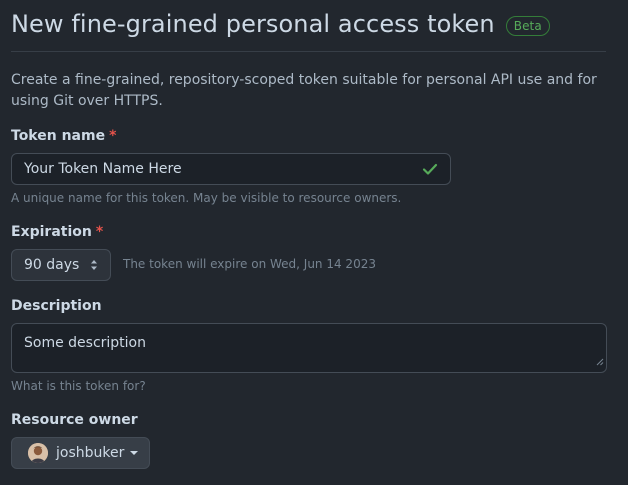  I want to click on resource-owner-label: Resource owner, so click(74, 420).